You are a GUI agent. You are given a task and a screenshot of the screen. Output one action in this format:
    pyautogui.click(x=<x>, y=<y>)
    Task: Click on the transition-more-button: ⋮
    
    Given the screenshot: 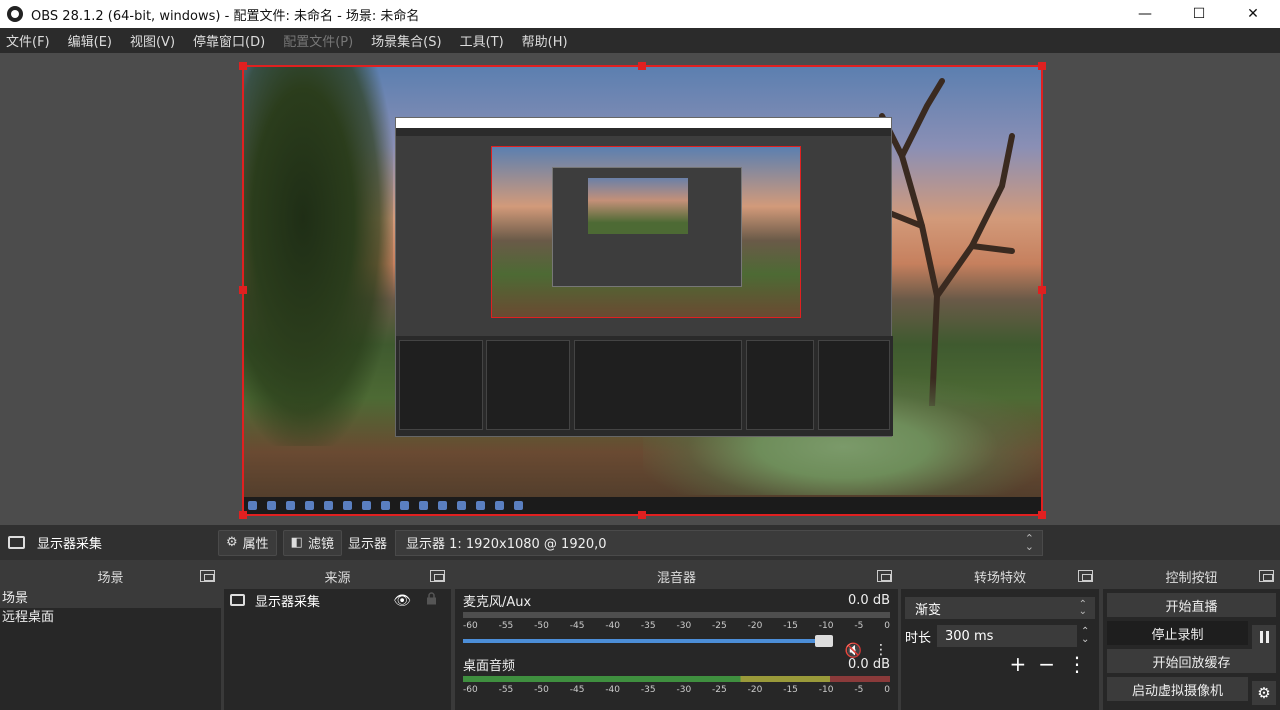 What is the action you would take?
    pyautogui.click(x=1077, y=664)
    